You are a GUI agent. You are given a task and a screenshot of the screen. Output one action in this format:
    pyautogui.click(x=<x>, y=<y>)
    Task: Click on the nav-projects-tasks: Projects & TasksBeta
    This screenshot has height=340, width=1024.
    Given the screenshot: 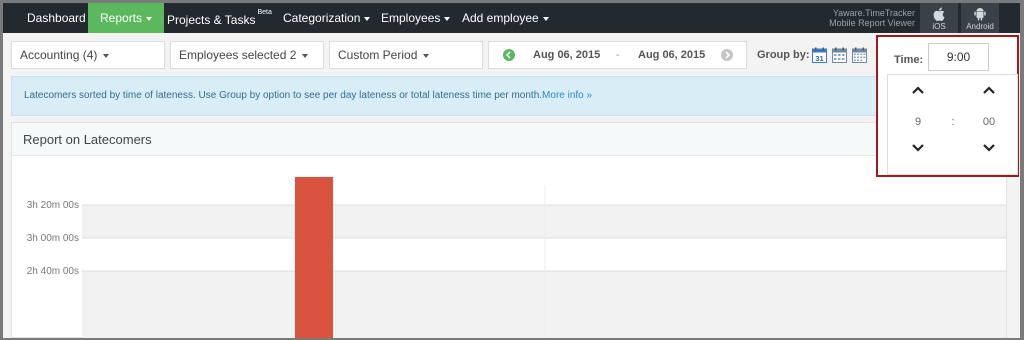 What is the action you would take?
    pyautogui.click(x=219, y=18)
    